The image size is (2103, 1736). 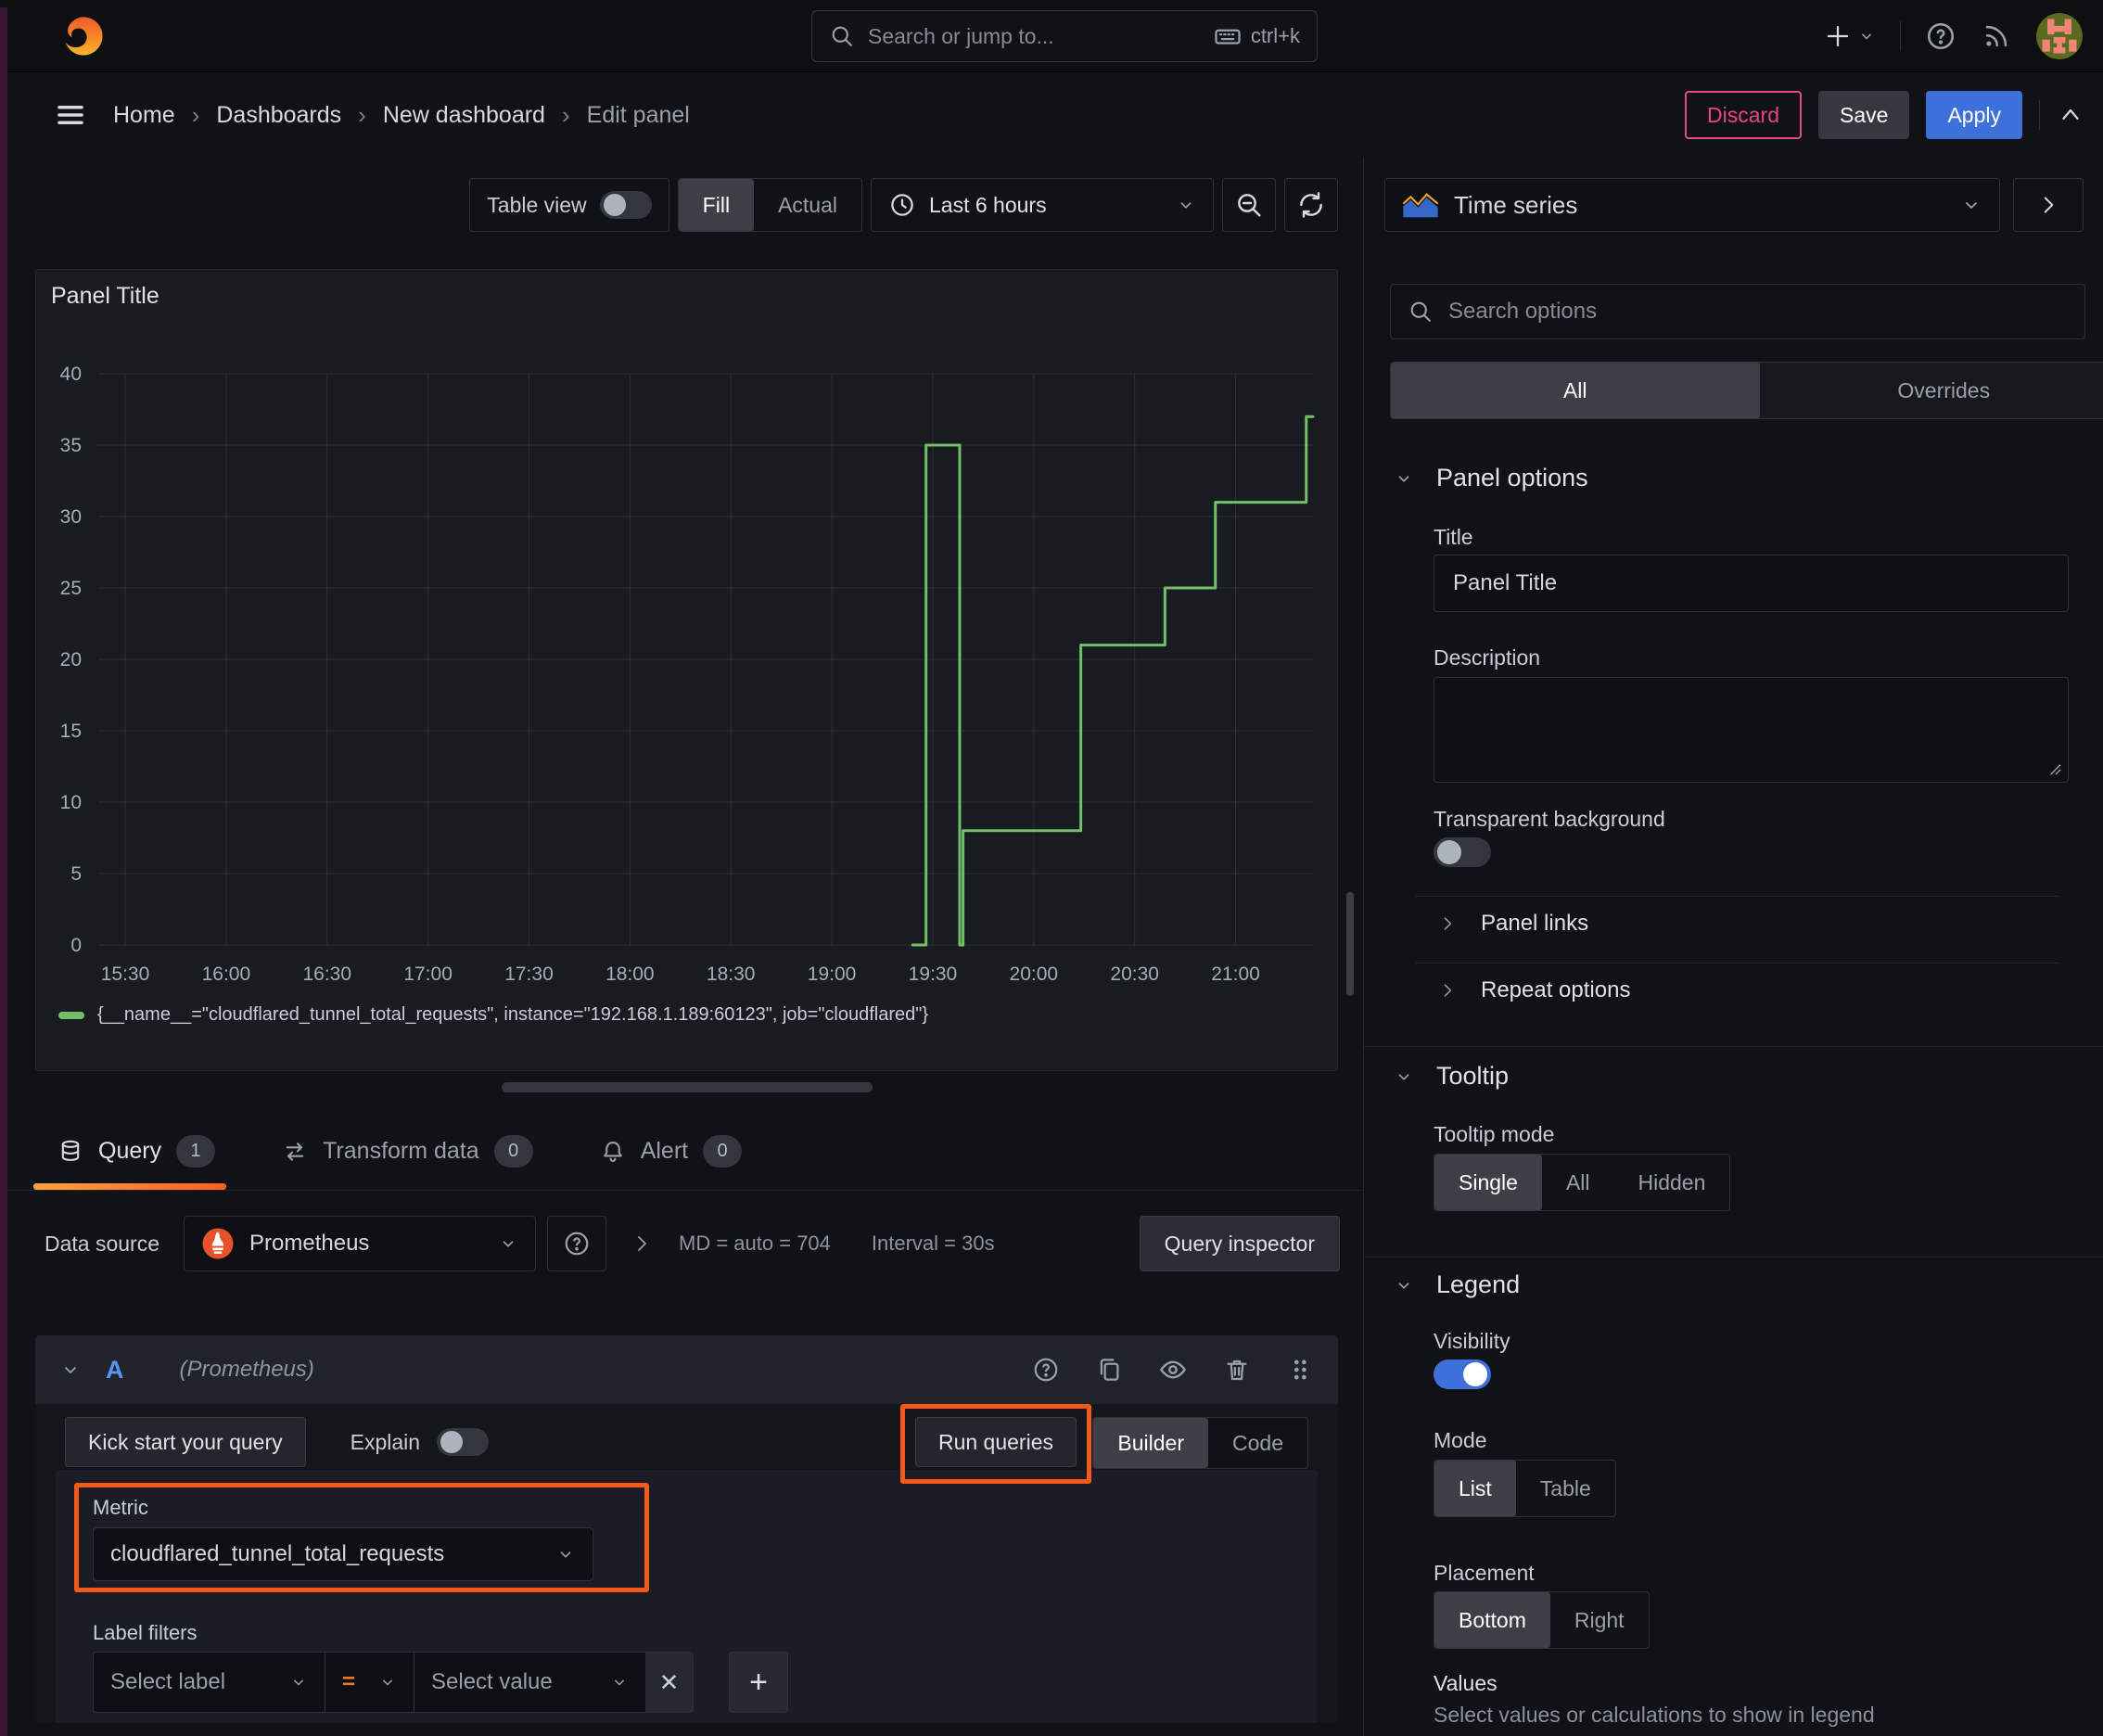 What do you see at coordinates (1249, 205) in the screenshot?
I see `zoom-out-button` at bounding box center [1249, 205].